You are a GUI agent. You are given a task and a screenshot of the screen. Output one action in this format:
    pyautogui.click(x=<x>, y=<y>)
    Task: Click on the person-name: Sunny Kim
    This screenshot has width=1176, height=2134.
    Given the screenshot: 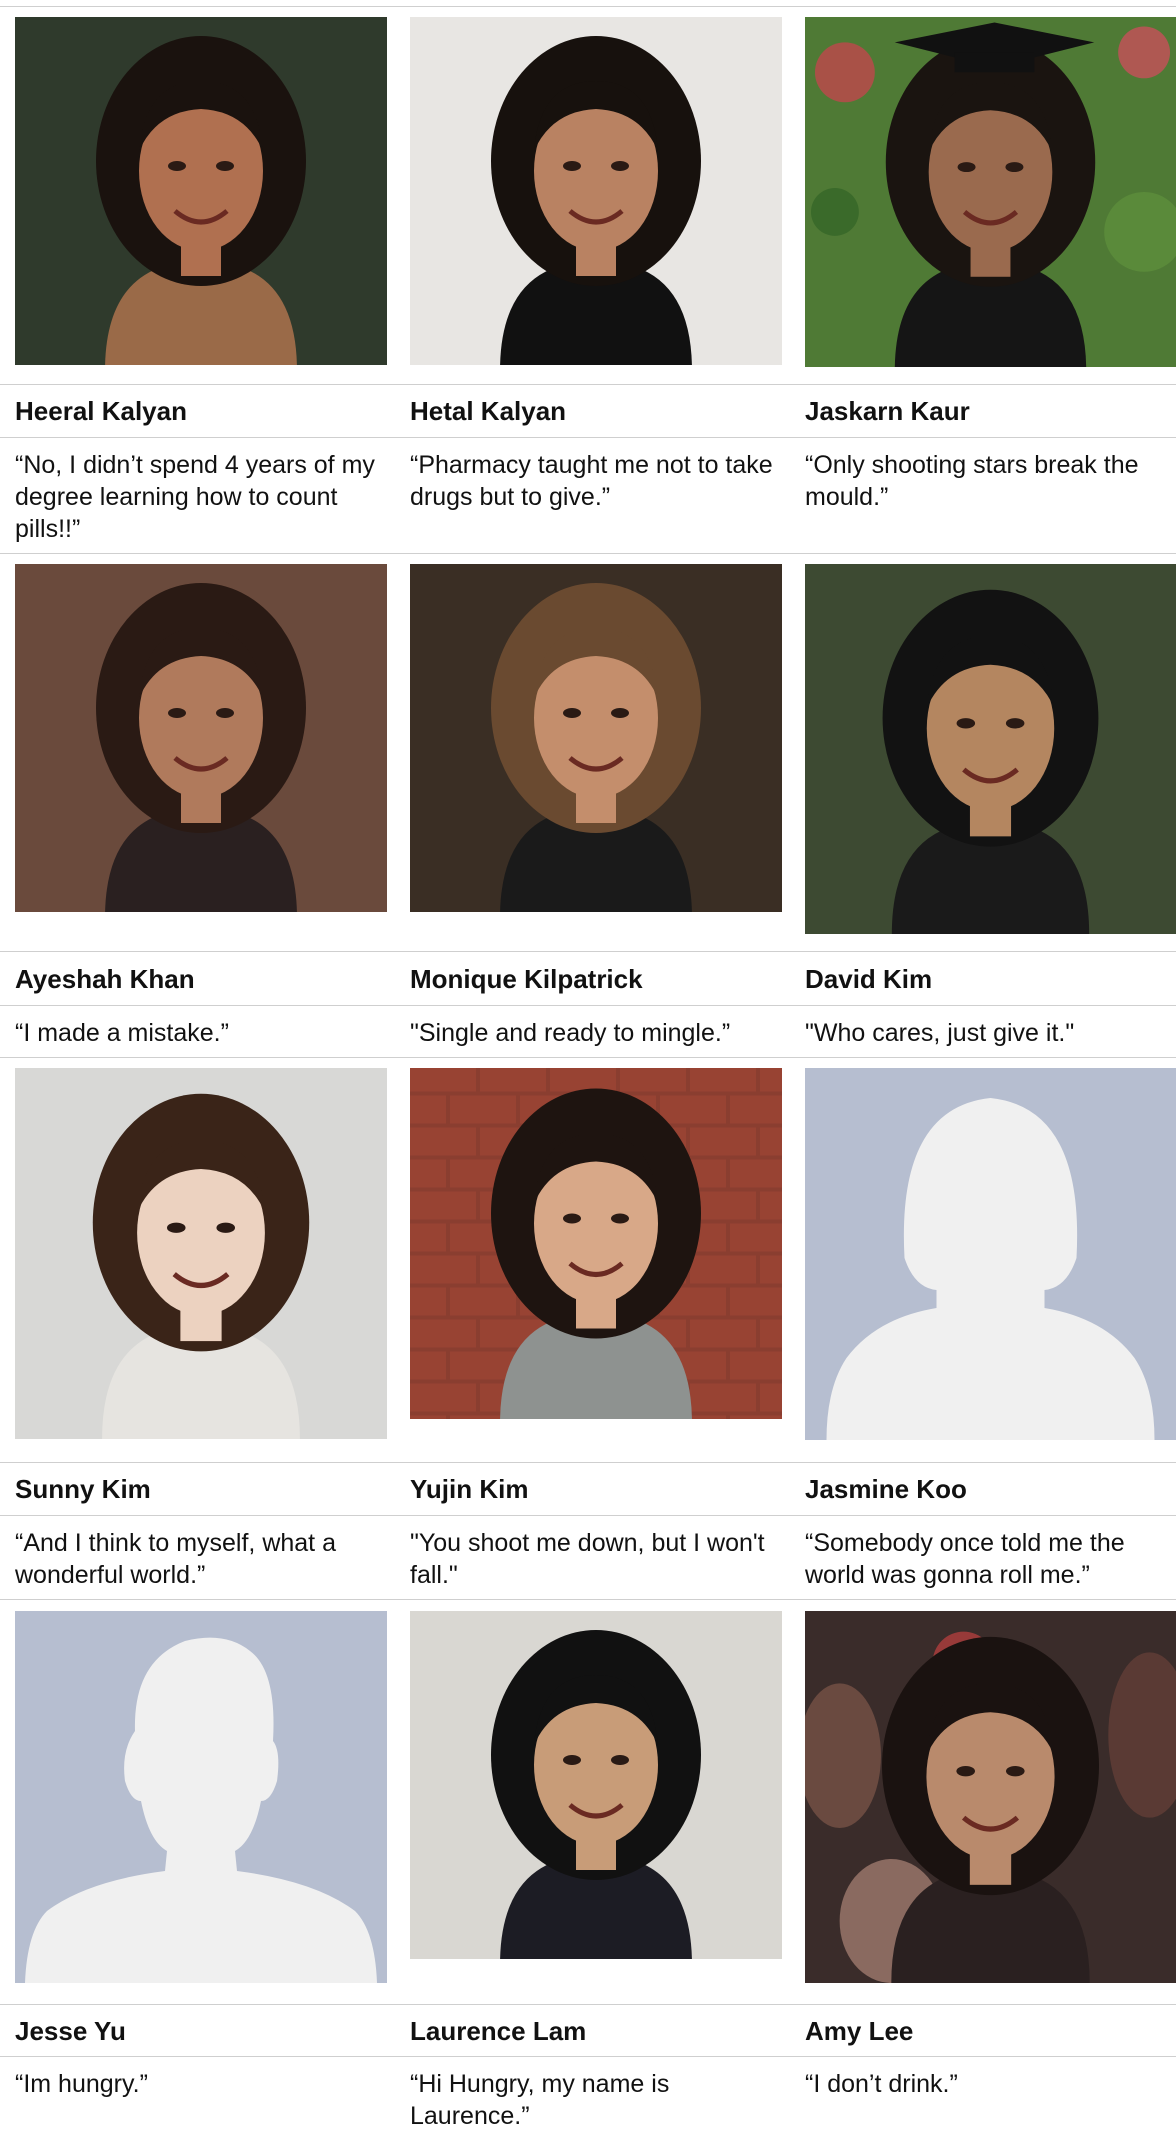 What is the action you would take?
    pyautogui.click(x=83, y=1489)
    